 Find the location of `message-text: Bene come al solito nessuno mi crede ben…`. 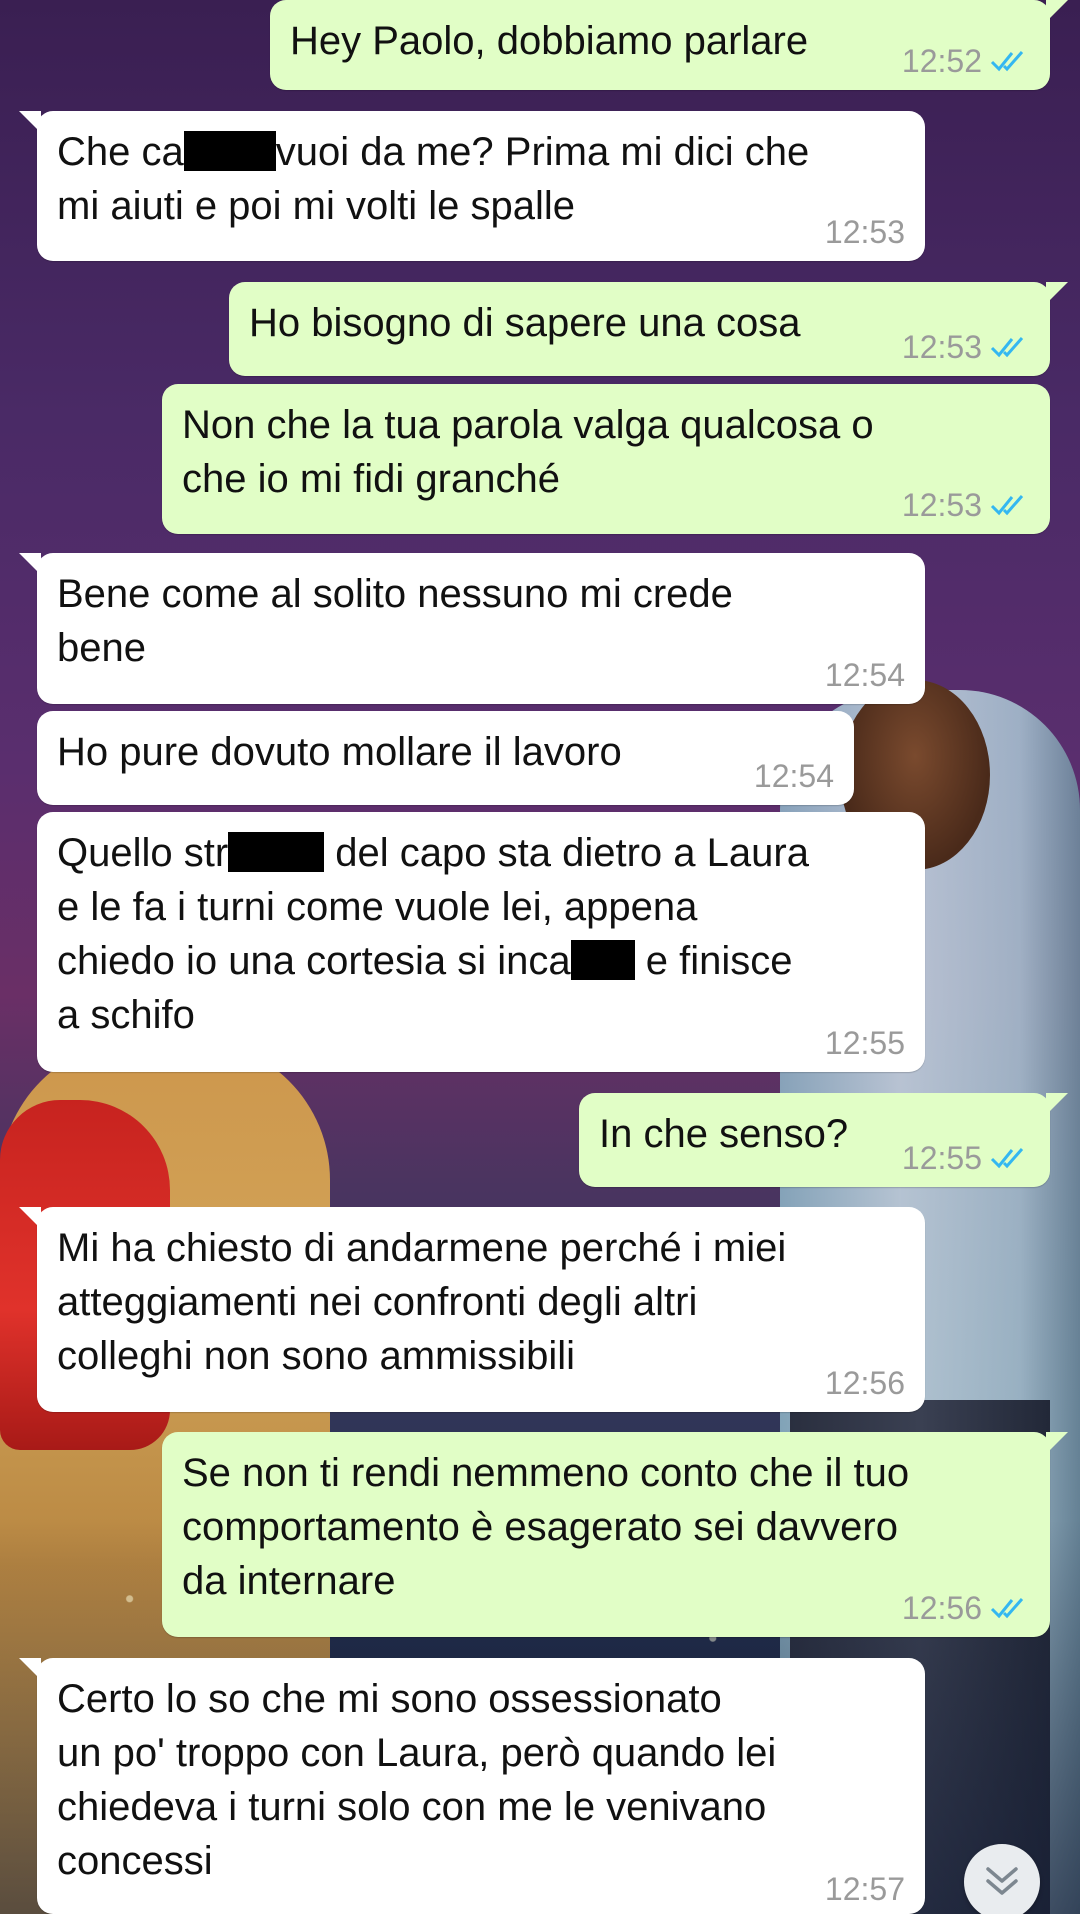

message-text: Bene come al solito nessuno mi crede ben… is located at coordinates (395, 621).